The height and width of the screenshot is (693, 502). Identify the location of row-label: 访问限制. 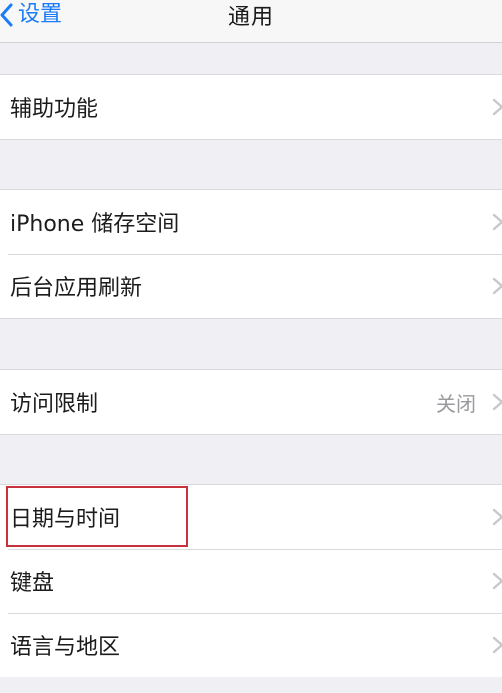
(54, 404).